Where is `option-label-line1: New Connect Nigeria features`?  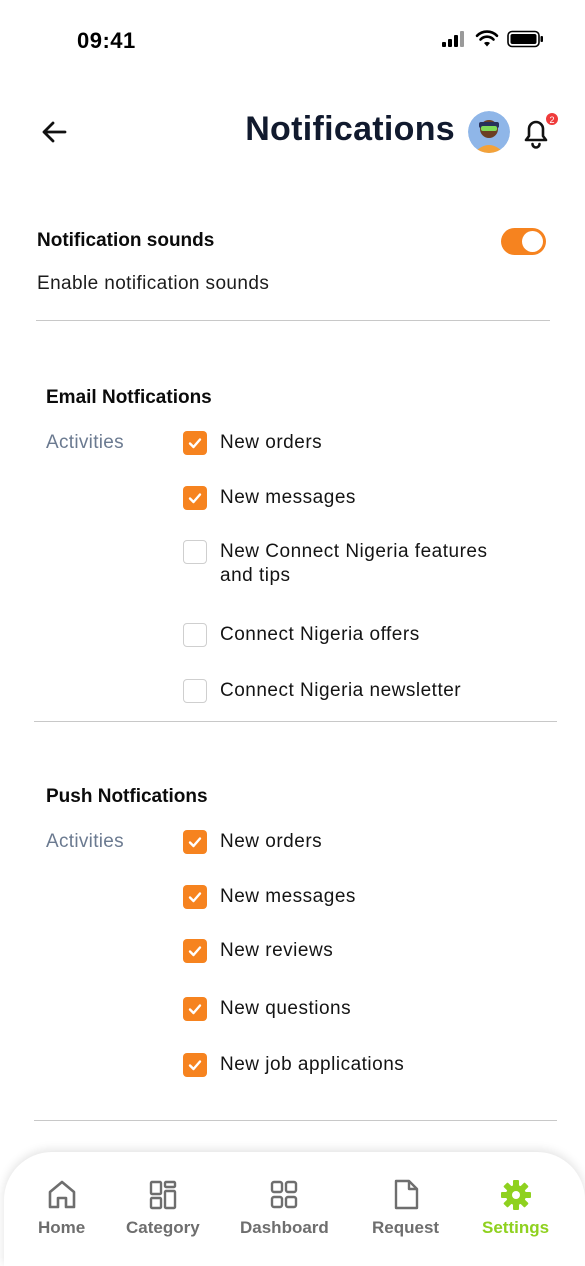
option-label-line1: New Connect Nigeria features is located at coordinates (354, 551).